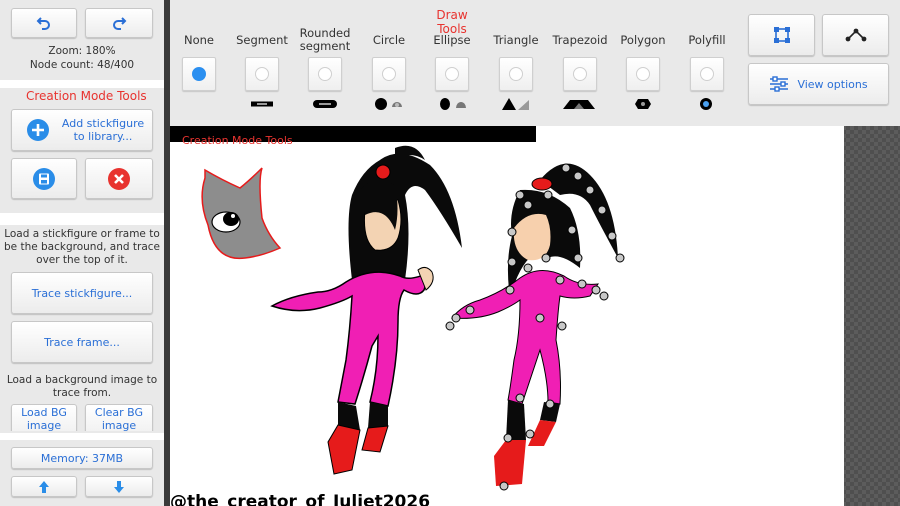 This screenshot has height=506, width=900. What do you see at coordinates (535, 327) in the screenshot?
I see `figure-stickfigure-right` at bounding box center [535, 327].